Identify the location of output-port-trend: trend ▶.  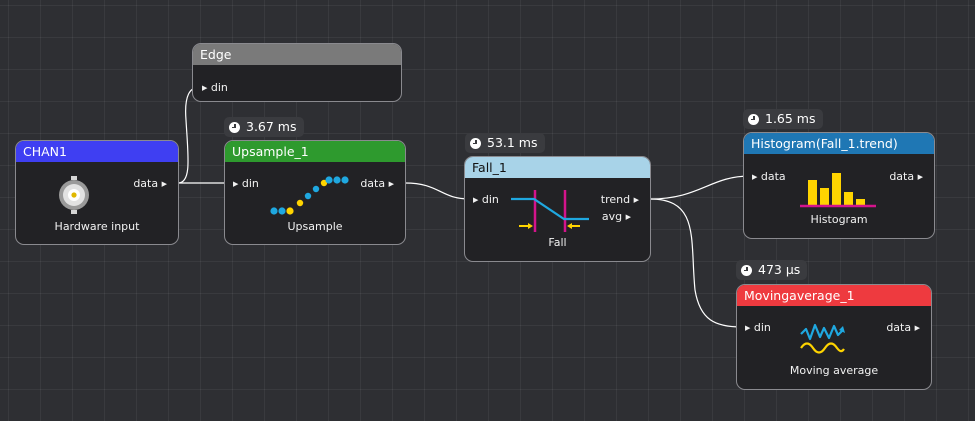
(620, 199).